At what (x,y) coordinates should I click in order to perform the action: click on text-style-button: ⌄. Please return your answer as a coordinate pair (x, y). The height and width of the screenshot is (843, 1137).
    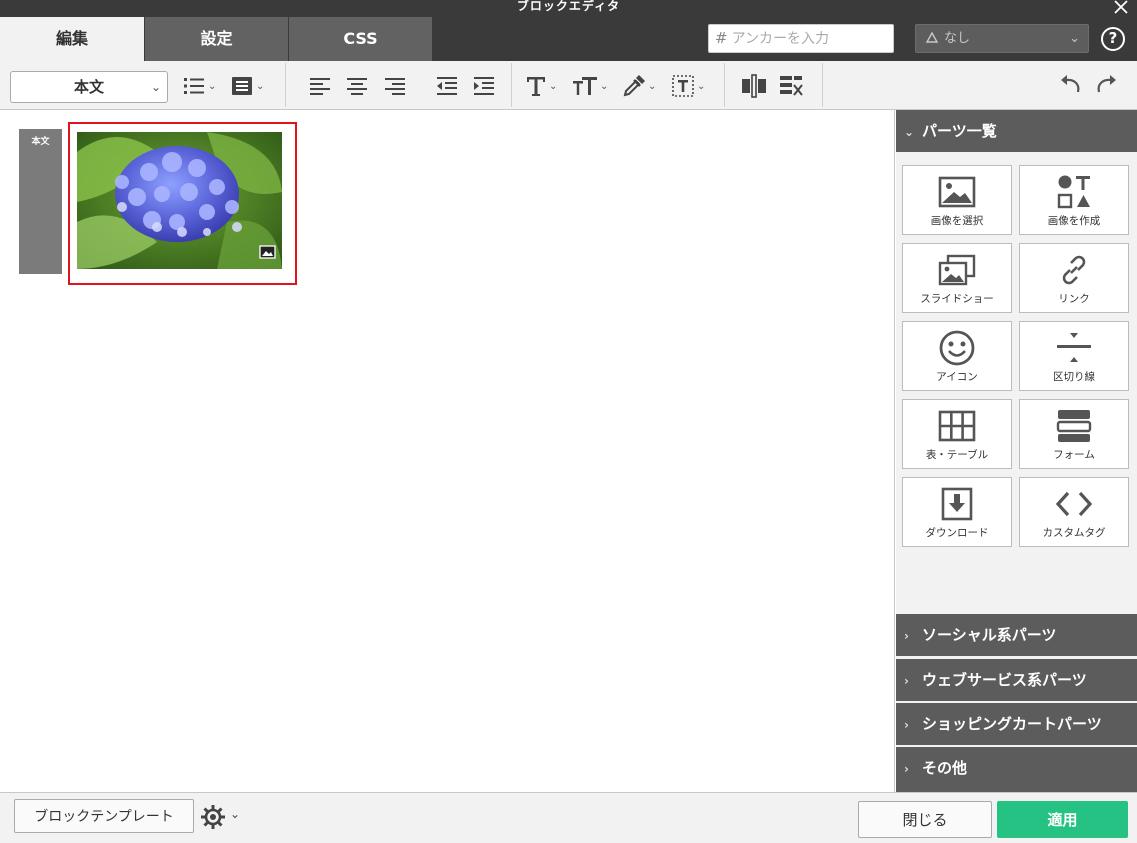
    Looking at the image, I should click on (541, 86).